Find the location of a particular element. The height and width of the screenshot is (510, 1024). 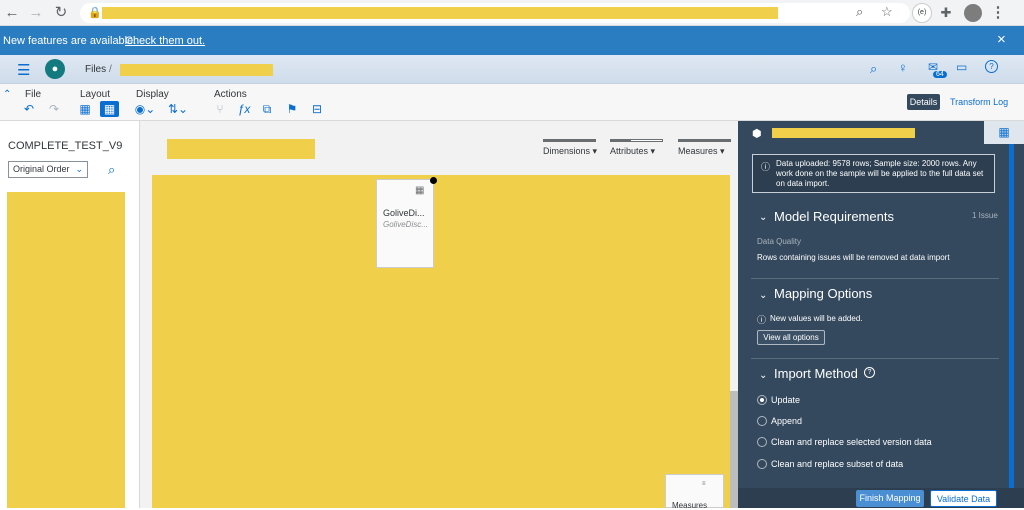

radio-append is located at coordinates (762, 421).